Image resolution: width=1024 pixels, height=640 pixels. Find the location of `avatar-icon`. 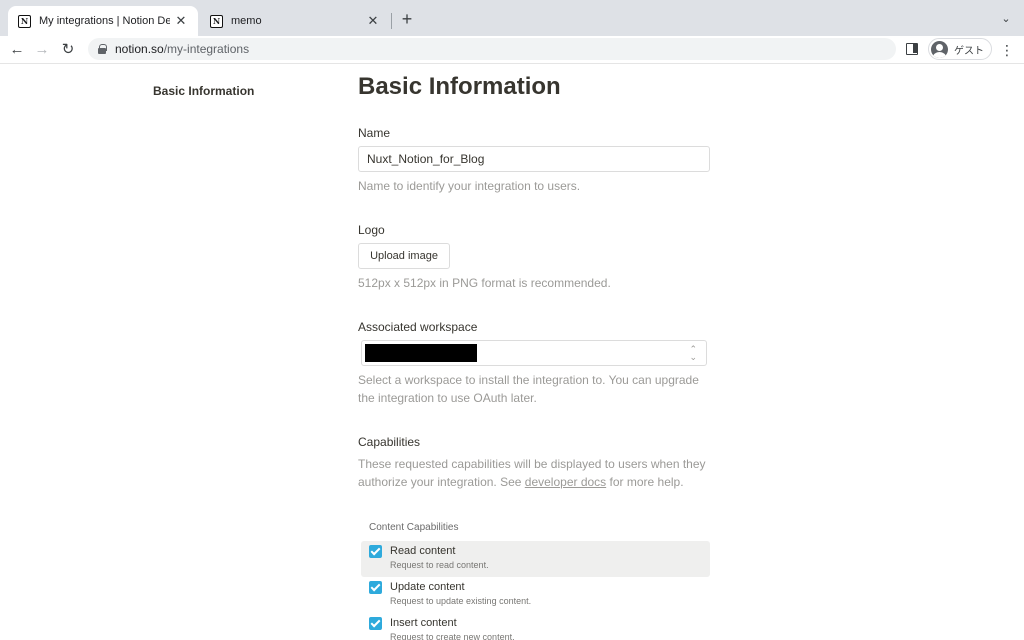

avatar-icon is located at coordinates (939, 49).